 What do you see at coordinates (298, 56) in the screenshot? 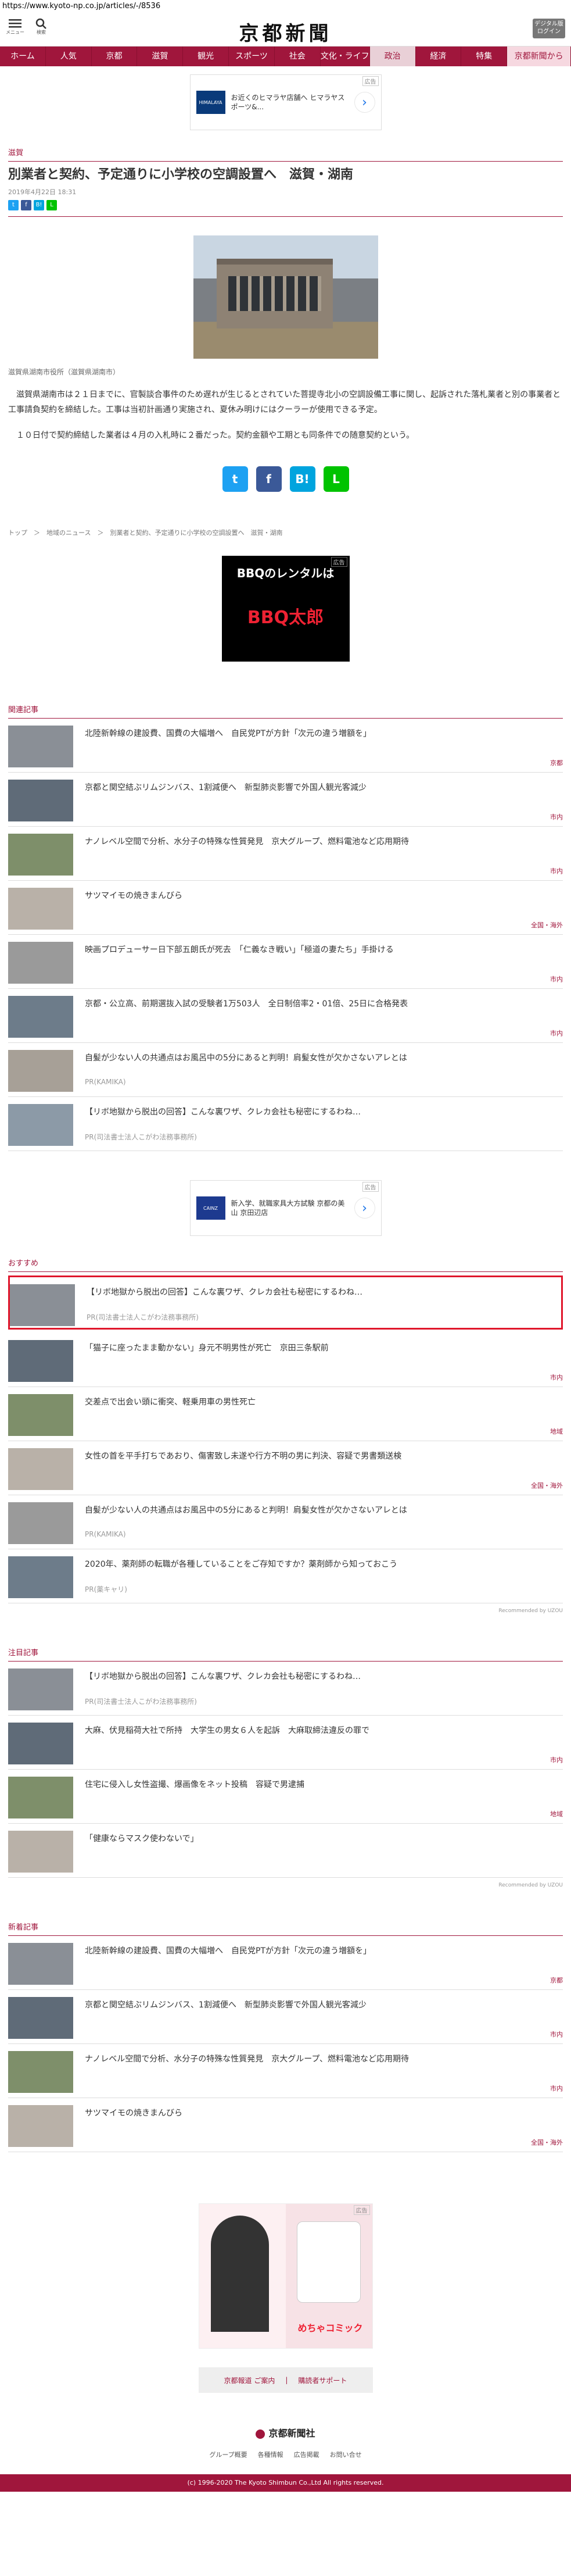
I see `nav-society: 社会` at bounding box center [298, 56].